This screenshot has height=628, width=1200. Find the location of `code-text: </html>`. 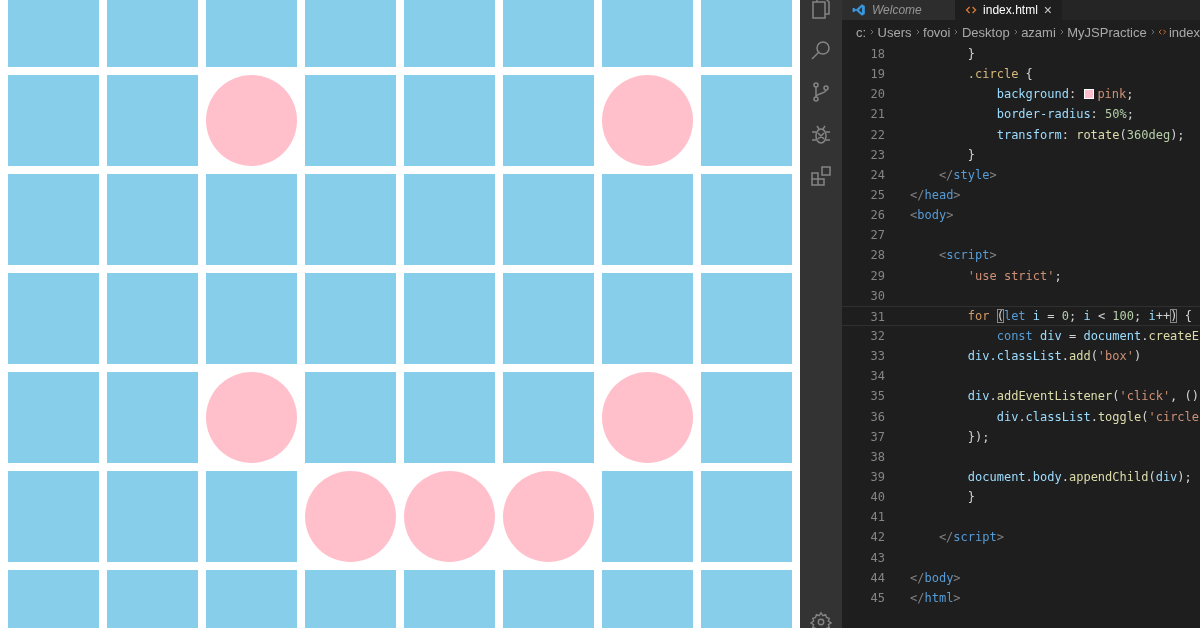

code-text: </html> is located at coordinates (935, 598).